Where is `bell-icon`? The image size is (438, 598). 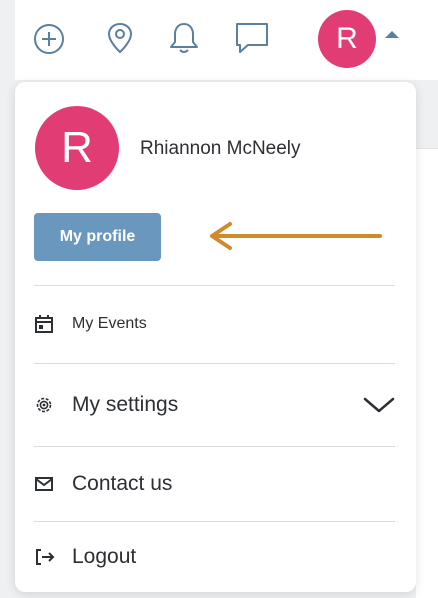 bell-icon is located at coordinates (184, 38).